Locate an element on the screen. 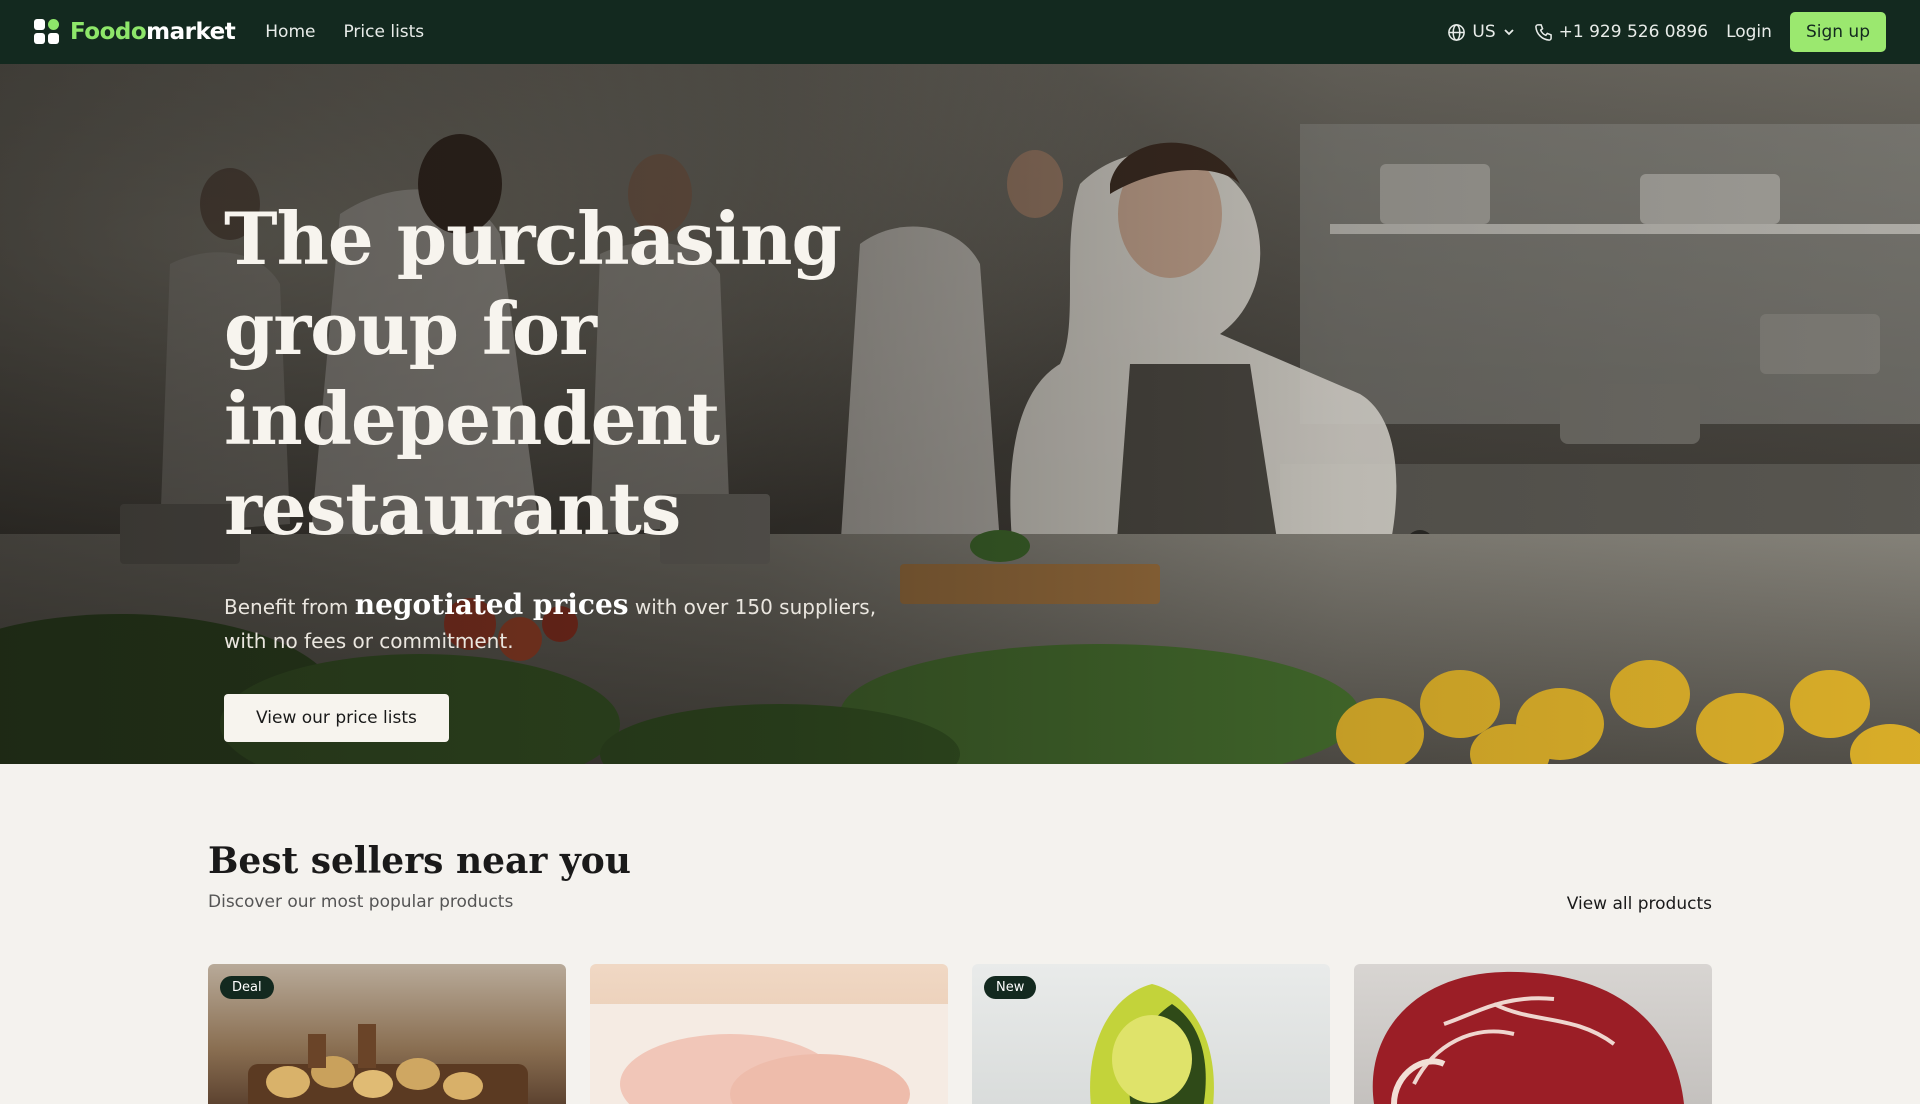  product-cards: Deal New is located at coordinates (960, 1034).